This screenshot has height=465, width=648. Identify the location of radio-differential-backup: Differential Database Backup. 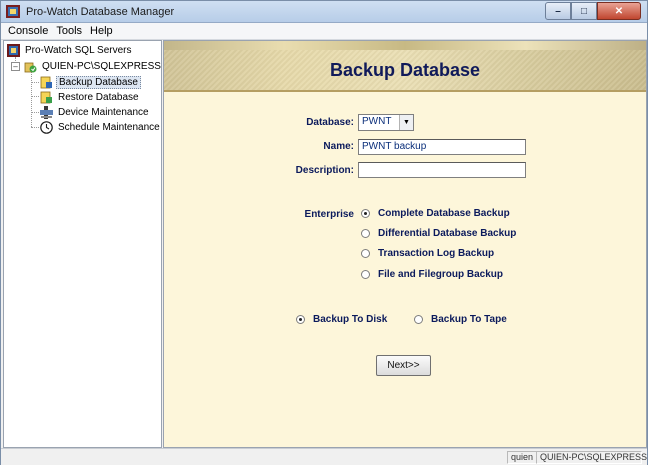
(438, 233).